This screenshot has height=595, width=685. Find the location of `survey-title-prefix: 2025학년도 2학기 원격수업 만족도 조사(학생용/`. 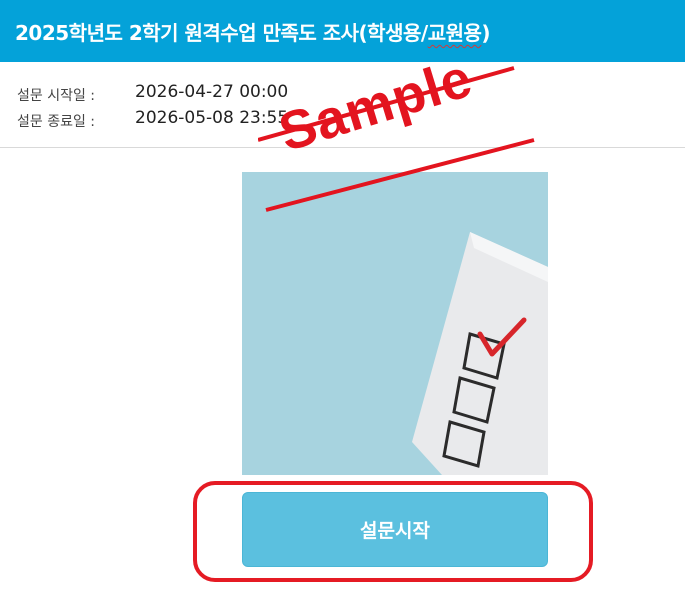

survey-title-prefix: 2025학년도 2학기 원격수업 만족도 조사(학생용/ is located at coordinates (221, 33).